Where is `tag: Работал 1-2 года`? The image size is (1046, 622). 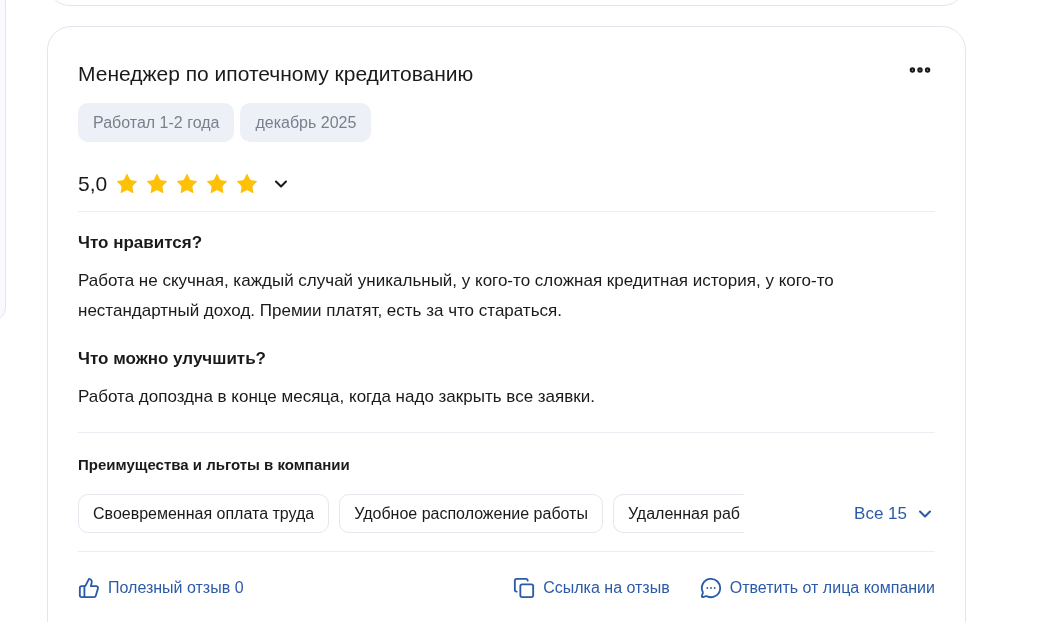 tag: Работал 1-2 года is located at coordinates (156, 122).